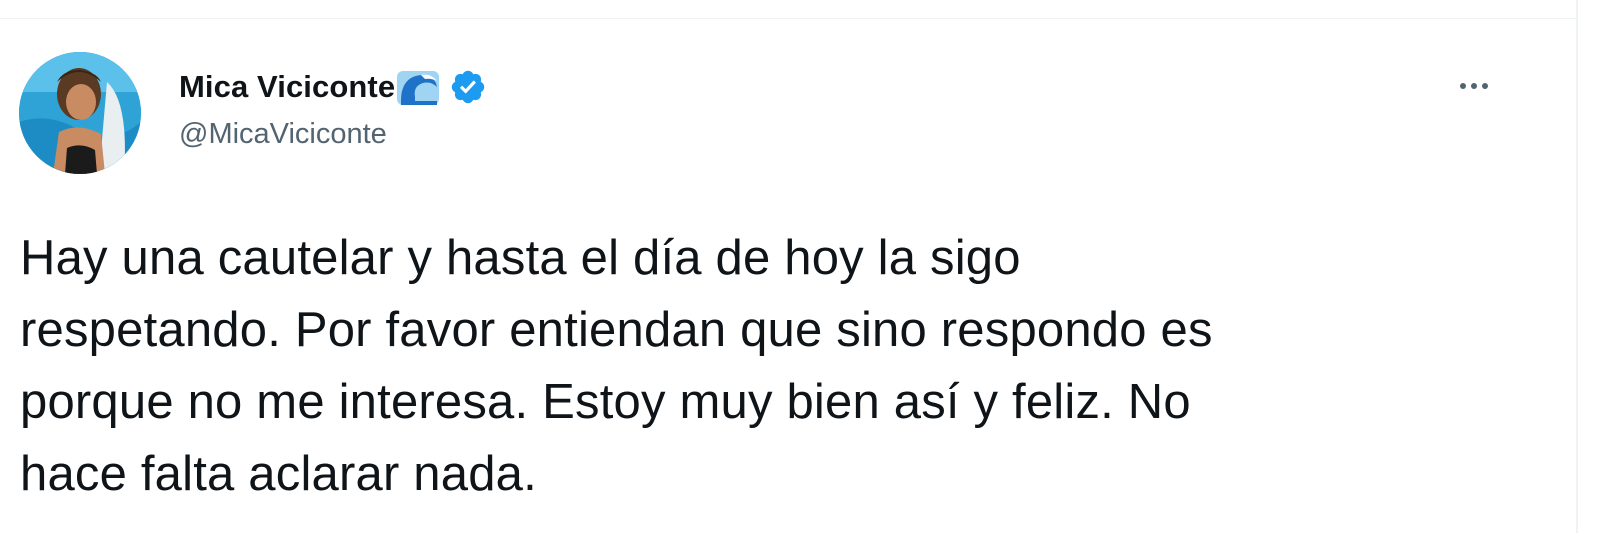 The width and height of the screenshot is (1600, 533). Describe the element at coordinates (468, 87) in the screenshot. I see `verified-badge-icon` at that location.